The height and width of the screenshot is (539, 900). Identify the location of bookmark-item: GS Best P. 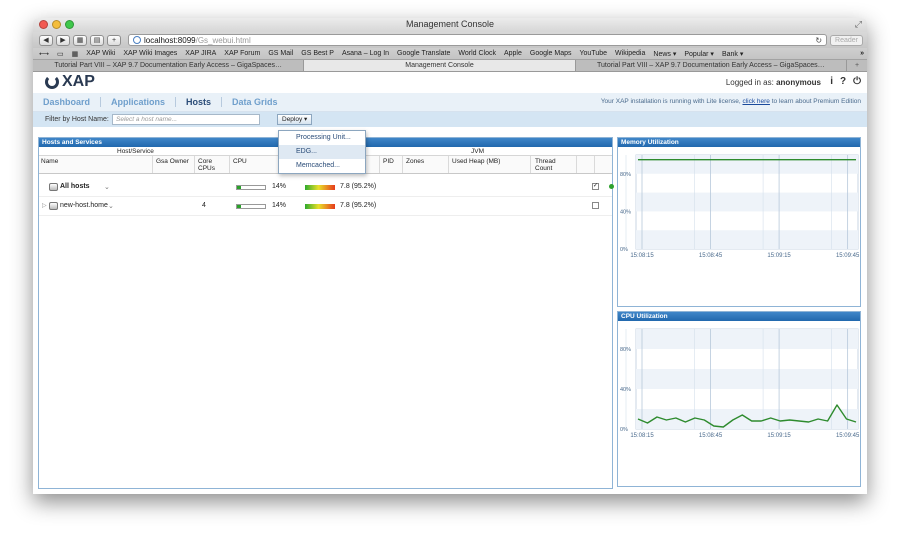
(317, 53).